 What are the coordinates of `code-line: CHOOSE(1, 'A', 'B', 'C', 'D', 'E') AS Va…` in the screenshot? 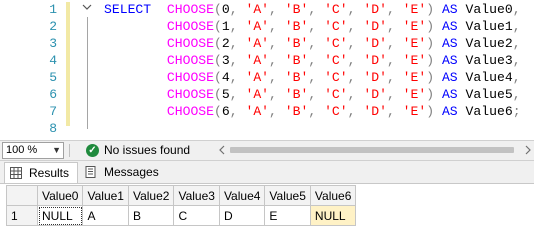 It's located at (312, 26).